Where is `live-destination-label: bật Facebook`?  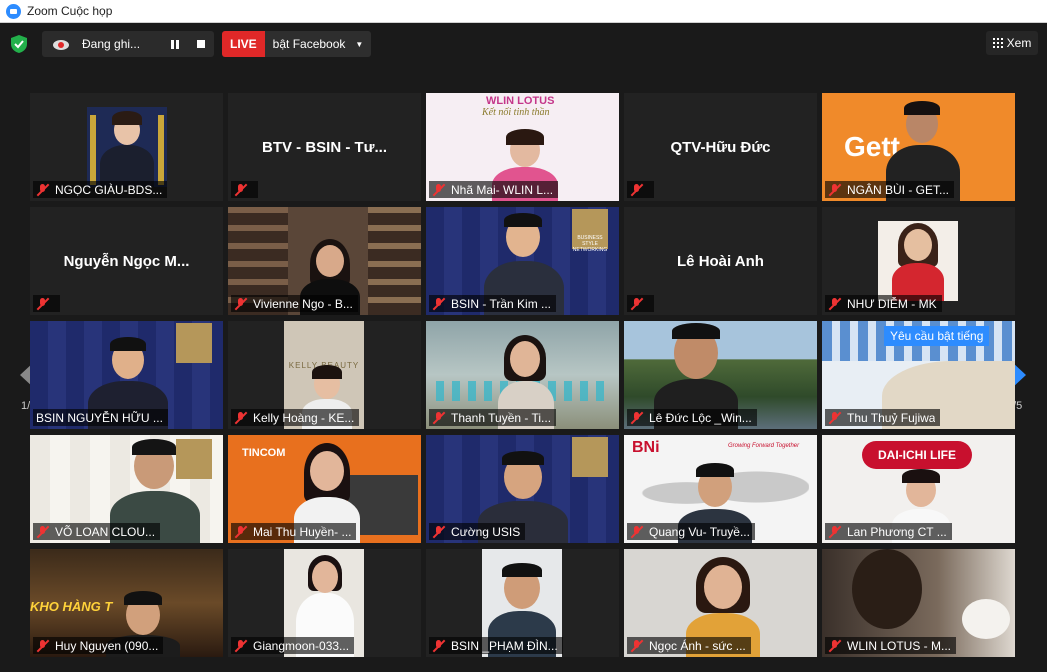
live-destination-label: bật Facebook is located at coordinates (309, 44).